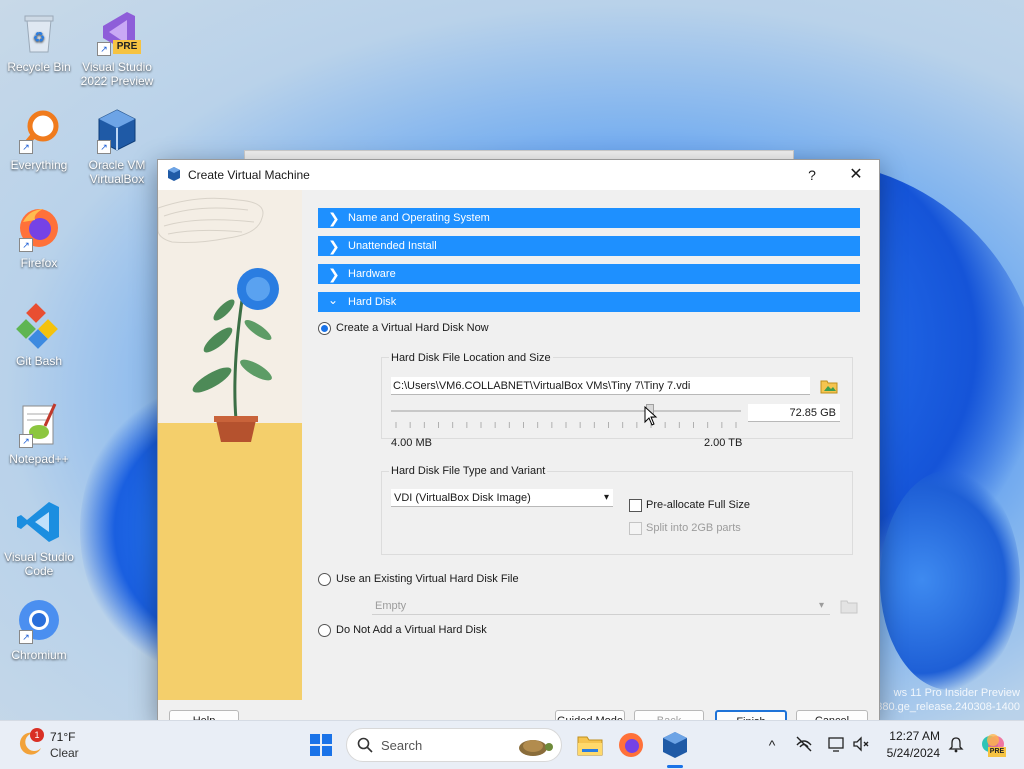 The width and height of the screenshot is (1024, 769). I want to click on notification-bell-icon, so click(956, 745).